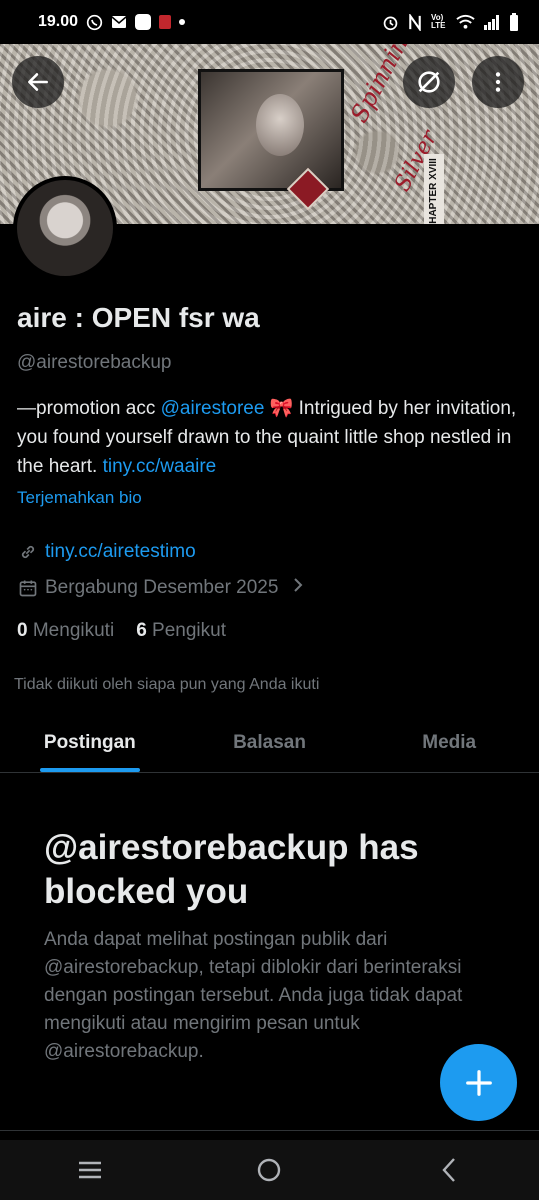  I want to click on banner-photo, so click(271, 130).